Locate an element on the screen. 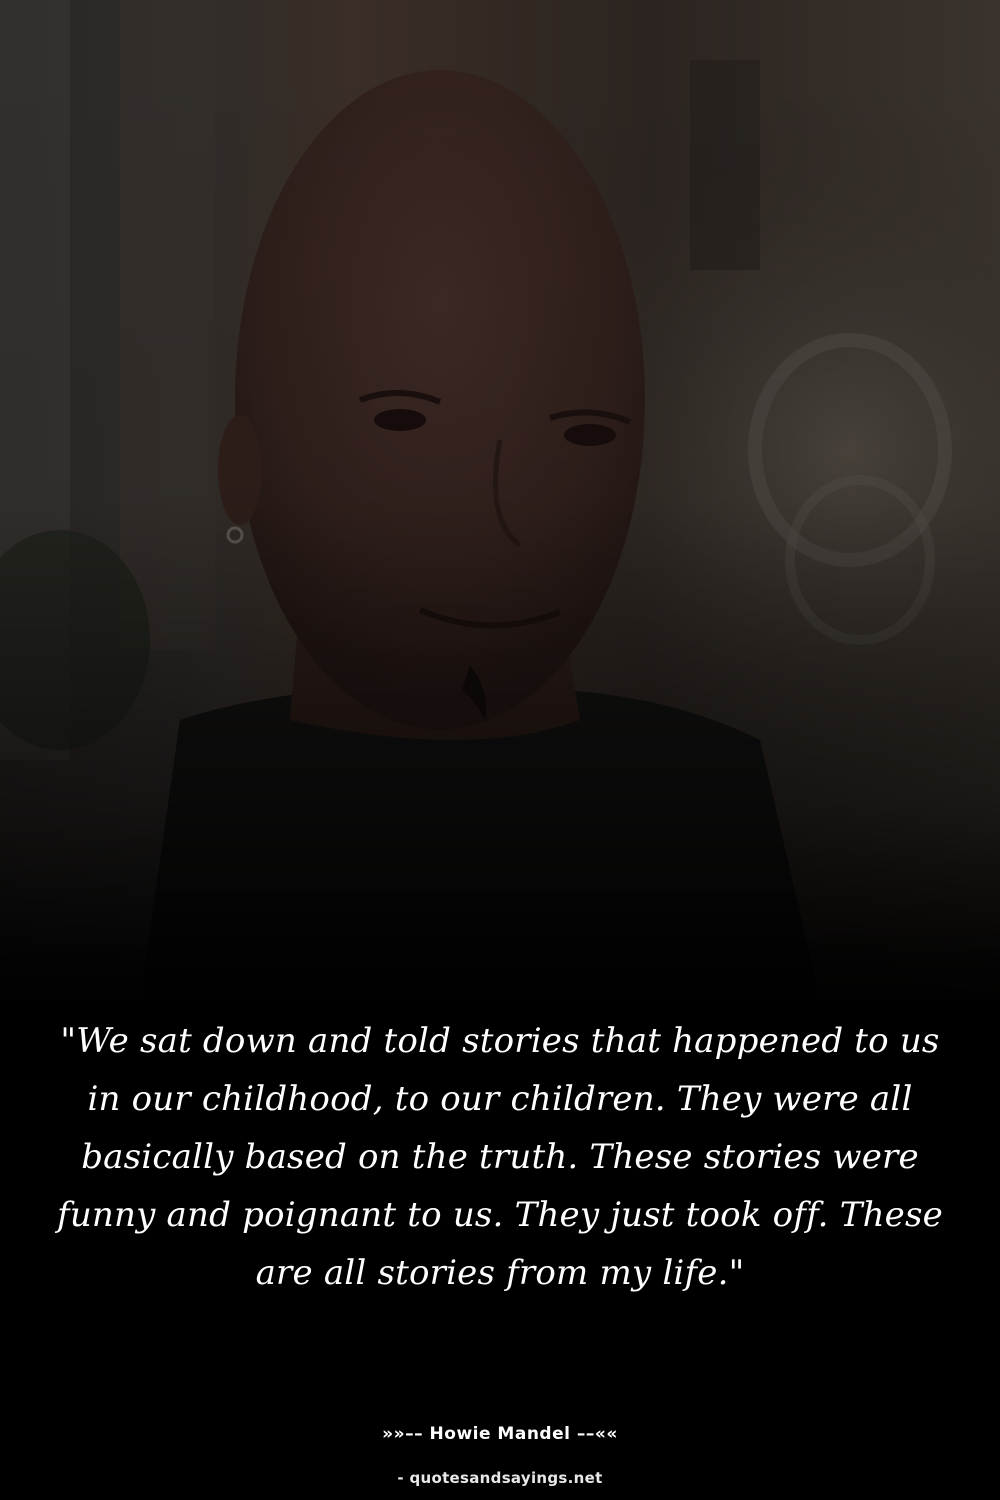 The height and width of the screenshot is (1500, 1000). source-credit: - quotesandsayings.net is located at coordinates (500, 1478).